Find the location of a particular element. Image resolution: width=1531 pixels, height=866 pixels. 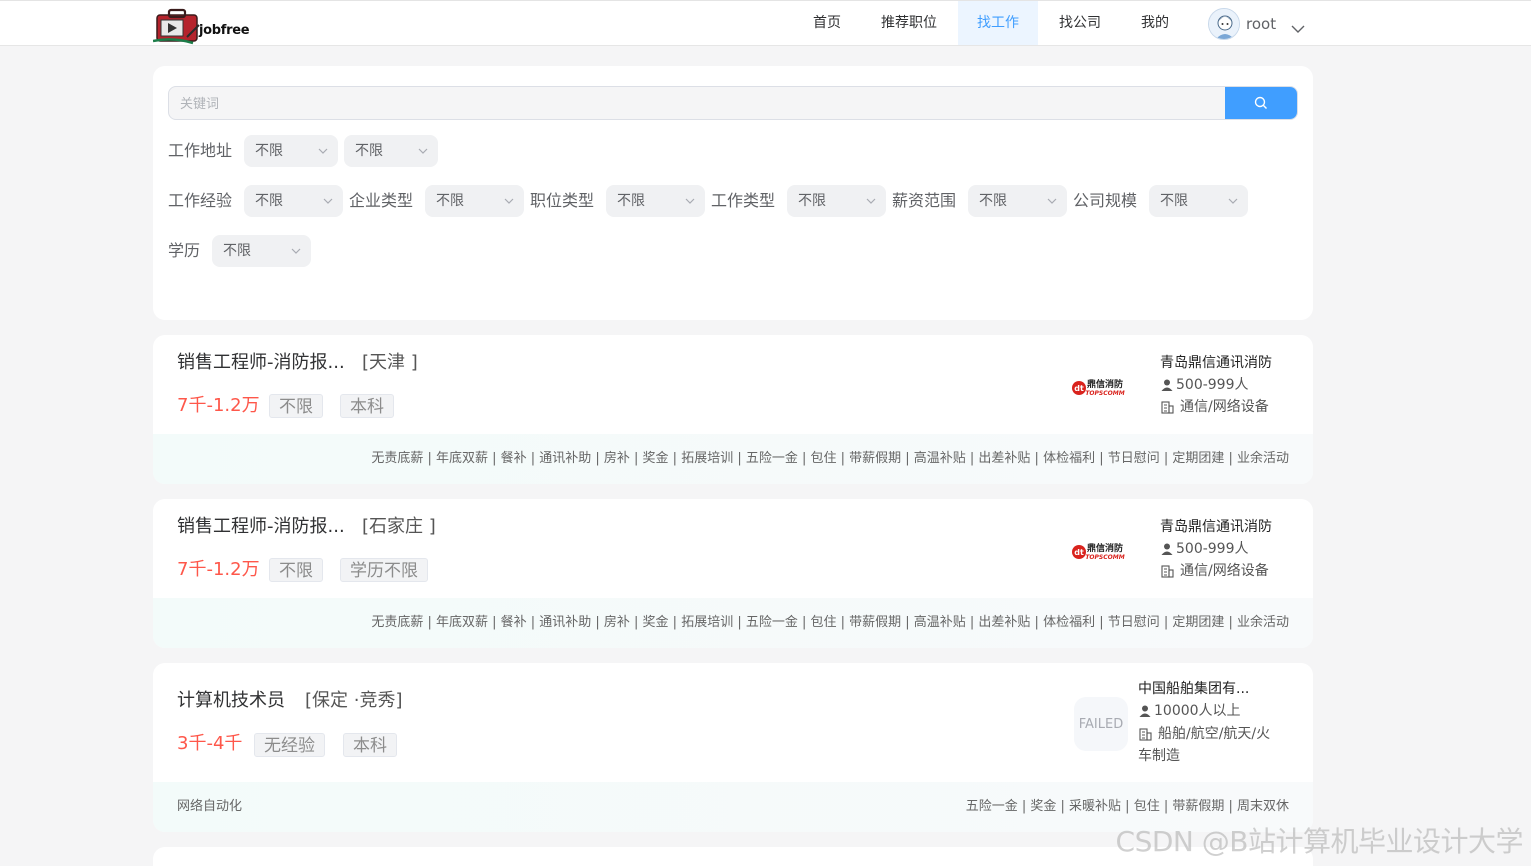

nav-home: 首页 is located at coordinates (827, 23).